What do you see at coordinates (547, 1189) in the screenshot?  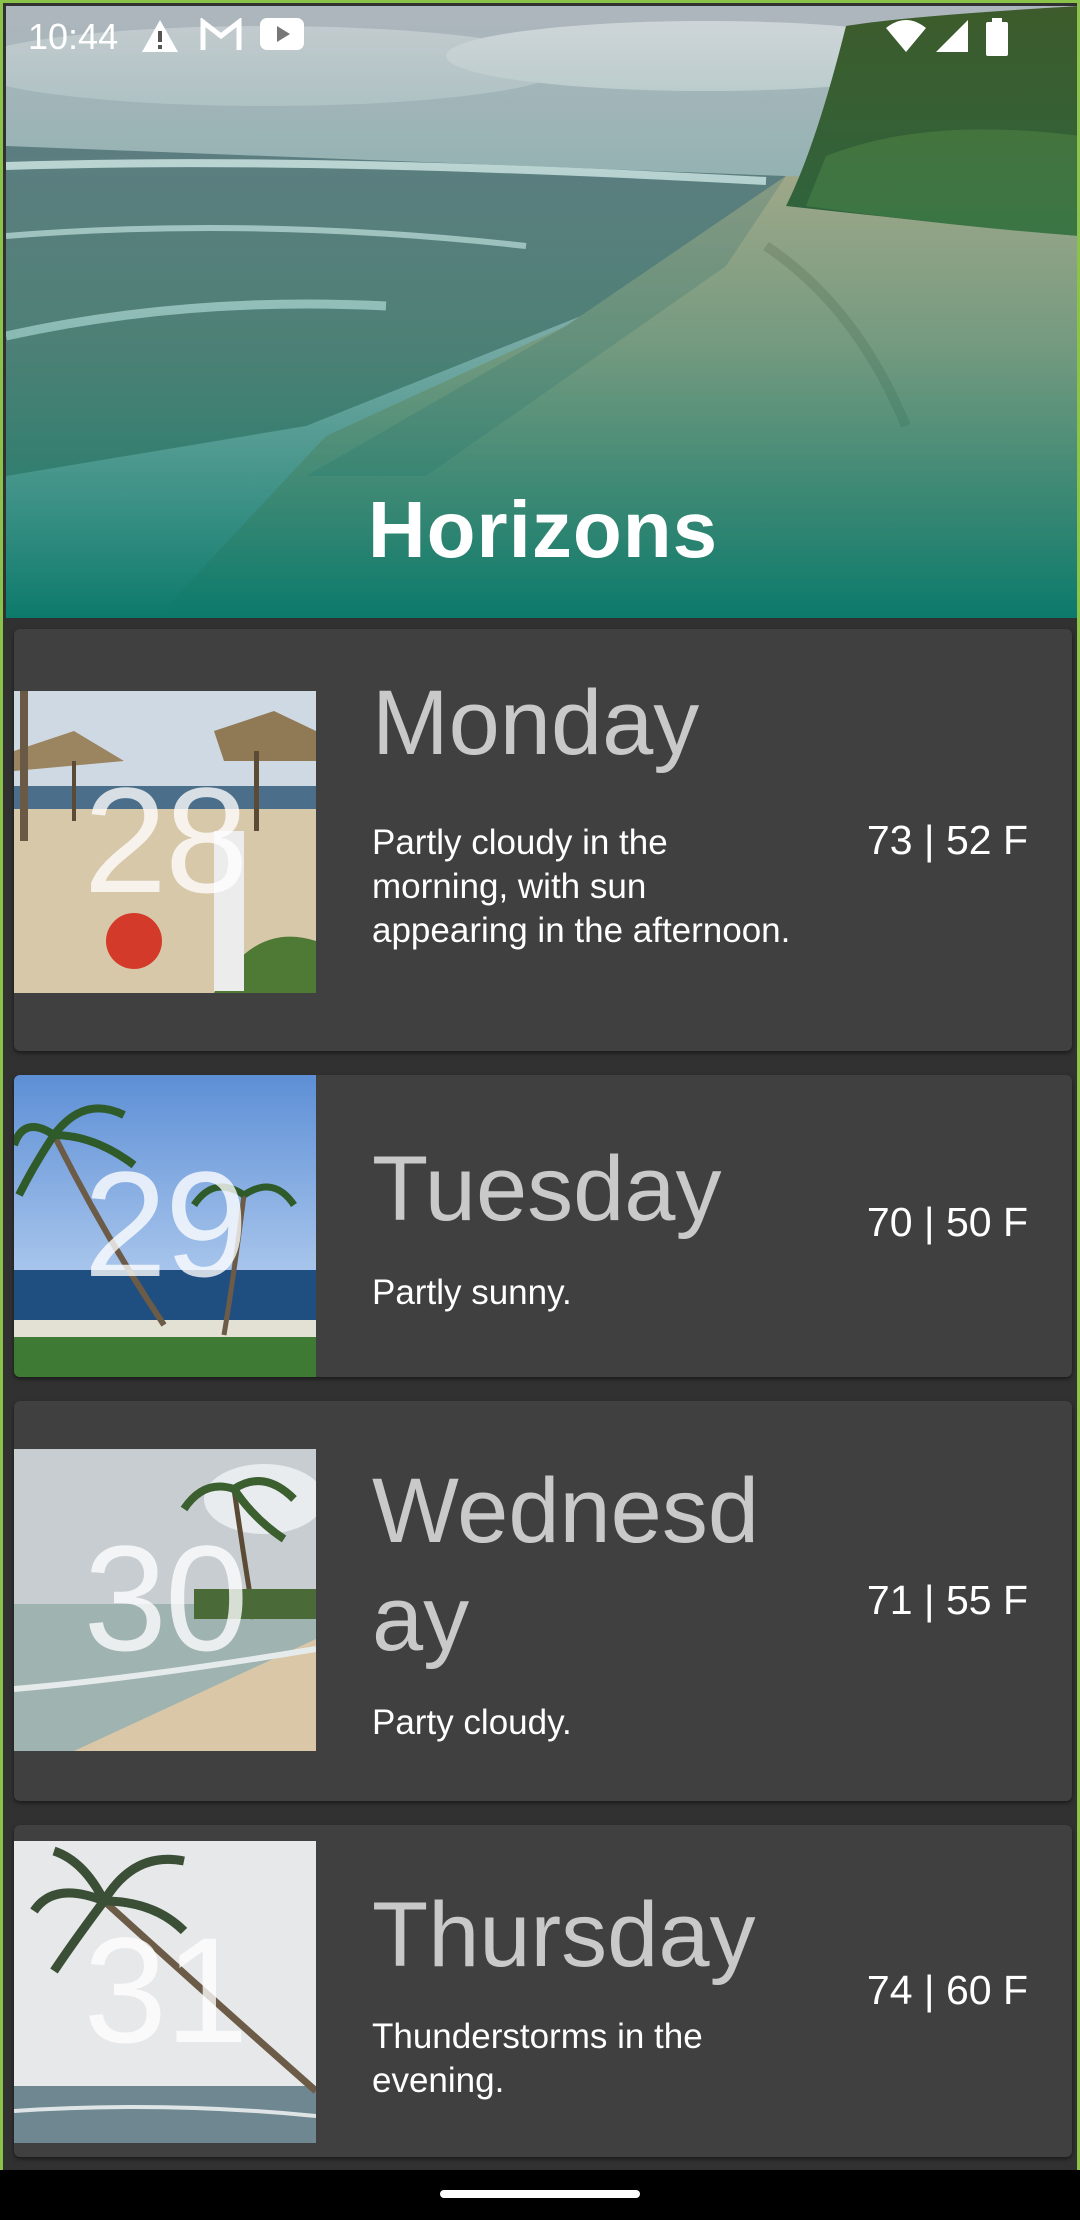 I see `day-name: Tuesday` at bounding box center [547, 1189].